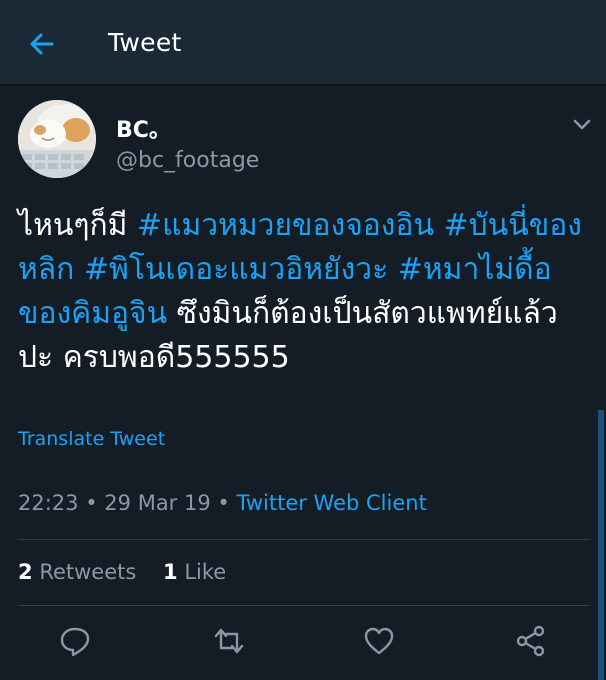 The height and width of the screenshot is (680, 606). I want to click on scrollbar, so click(601, 545).